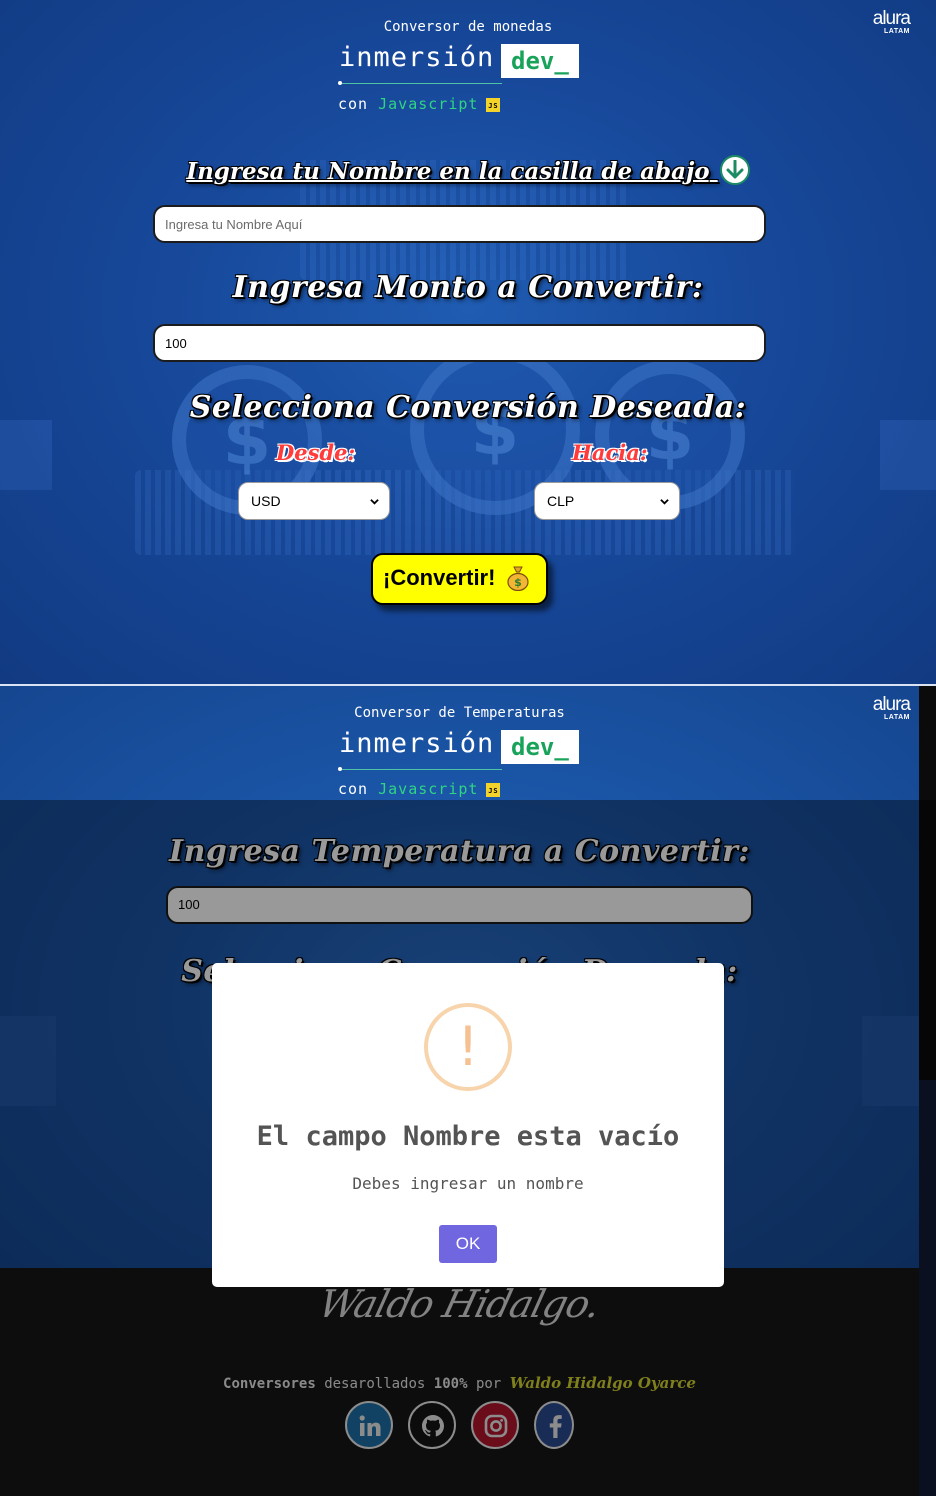  I want to click on name-heading-text: Ingresa tu Nombre en la casilla de abajo, so click(448, 171).